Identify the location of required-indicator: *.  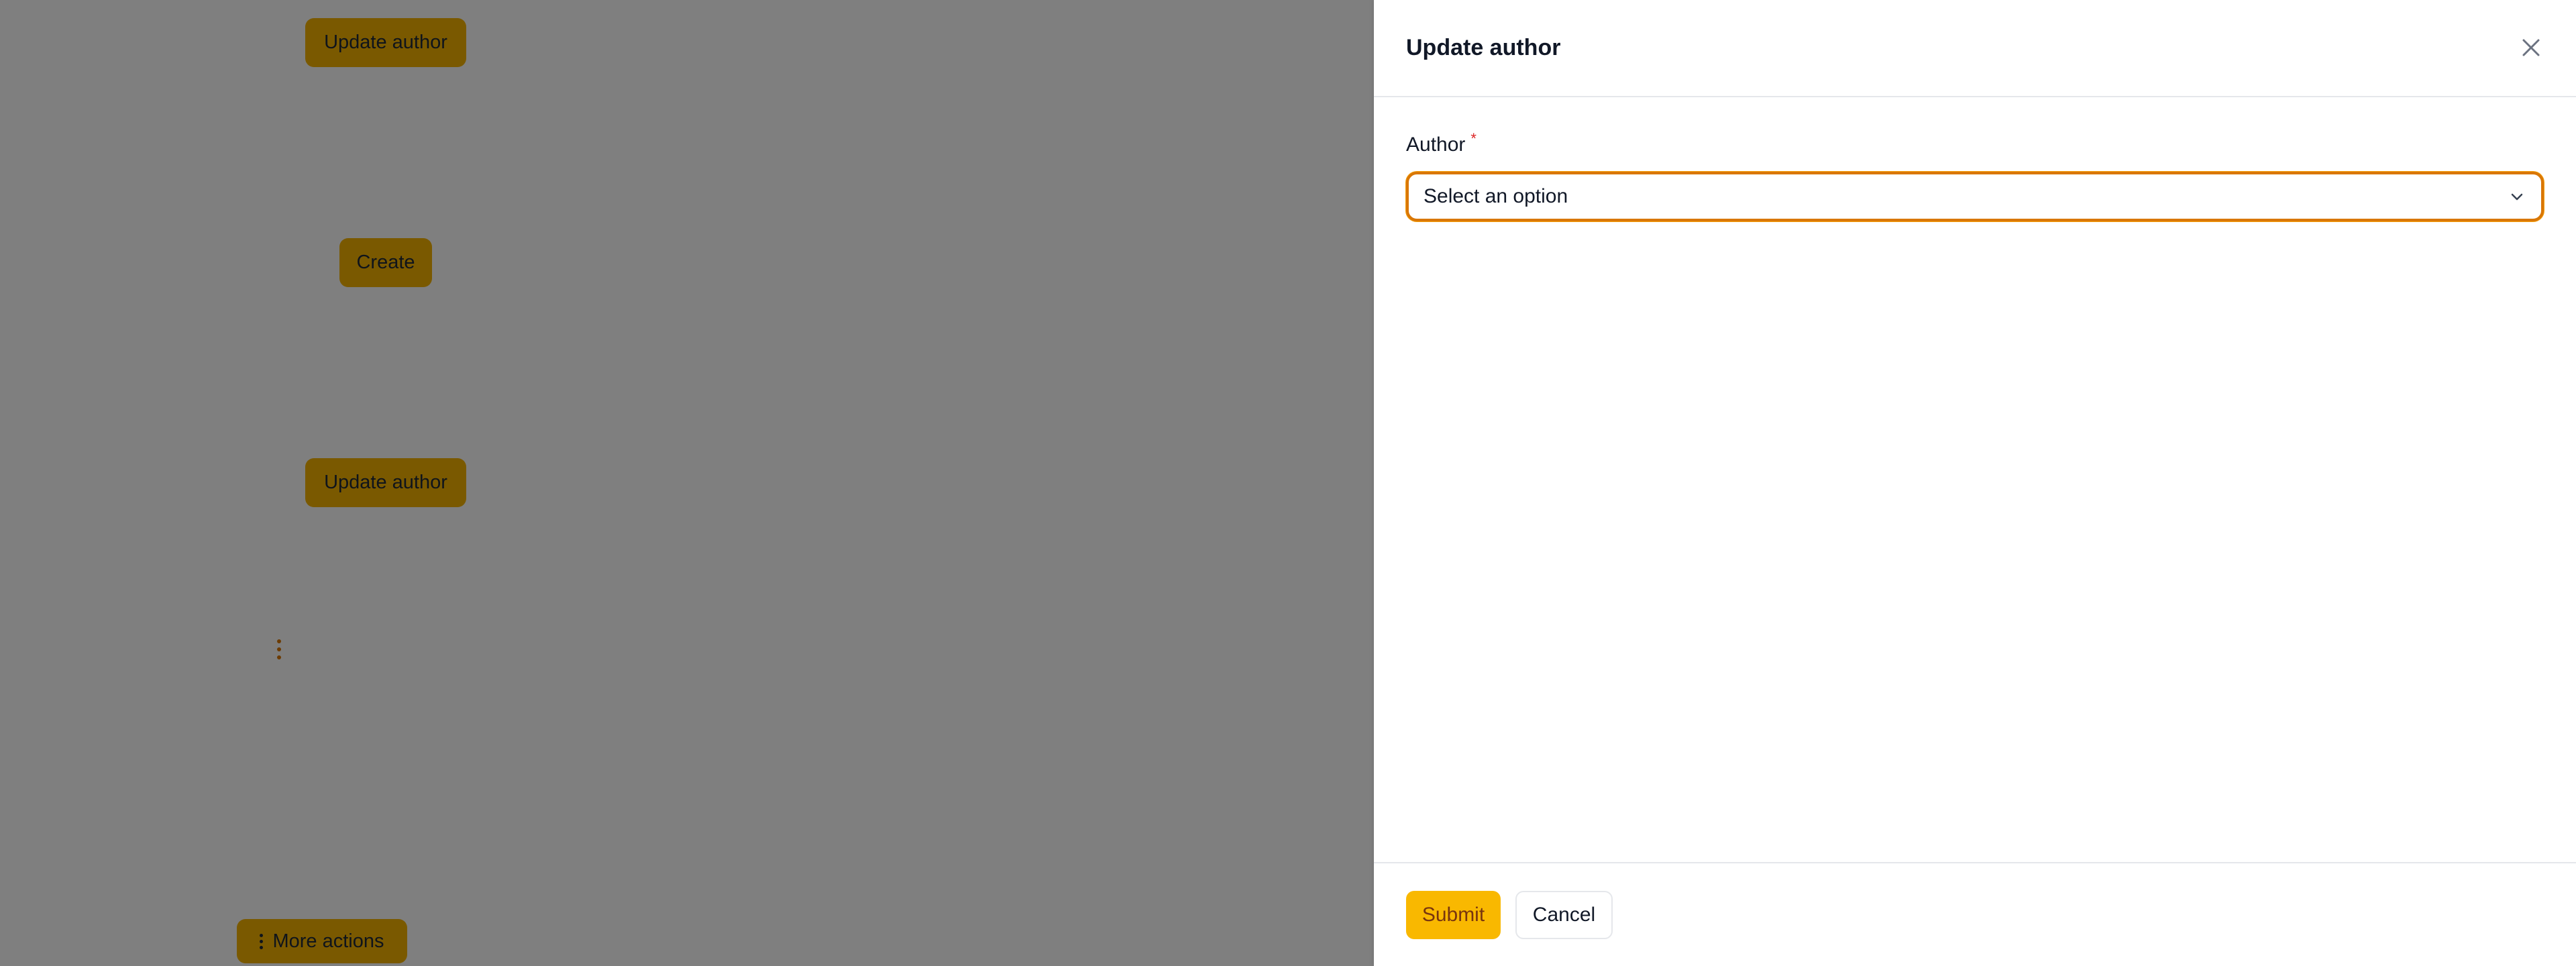
(1473, 138).